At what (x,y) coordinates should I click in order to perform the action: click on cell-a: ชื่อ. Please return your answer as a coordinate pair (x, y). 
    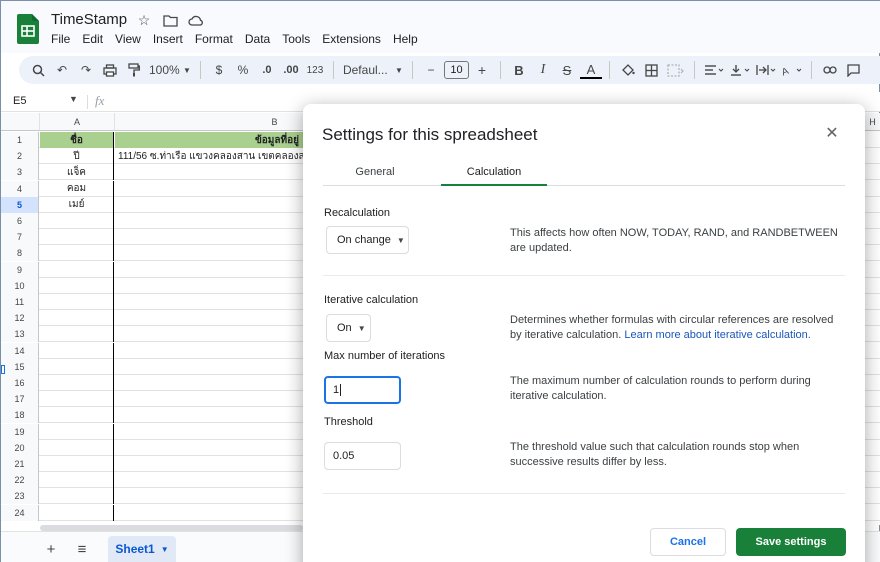
    Looking at the image, I should click on (77, 140).